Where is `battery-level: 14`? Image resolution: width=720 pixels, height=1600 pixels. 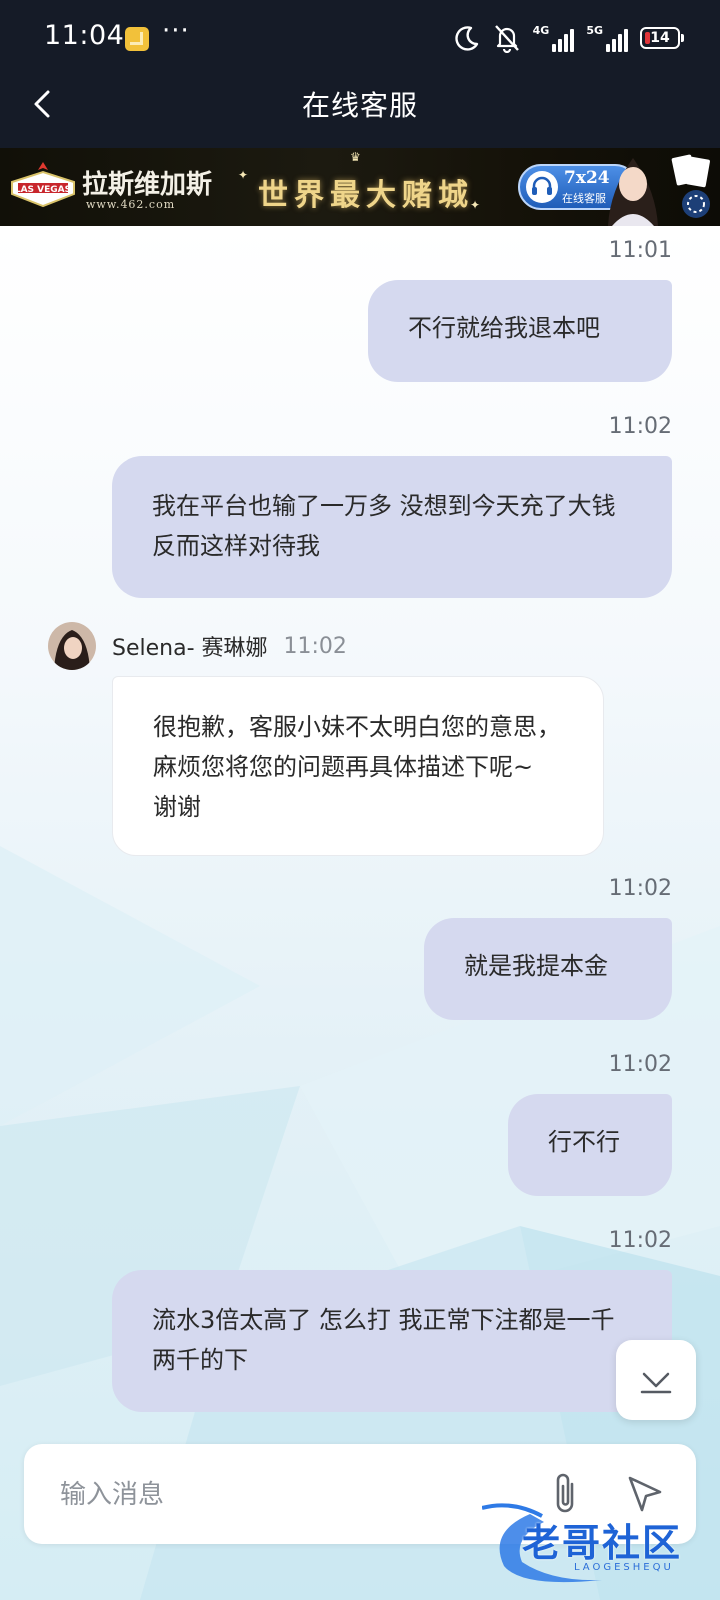 battery-level: 14 is located at coordinates (660, 38).